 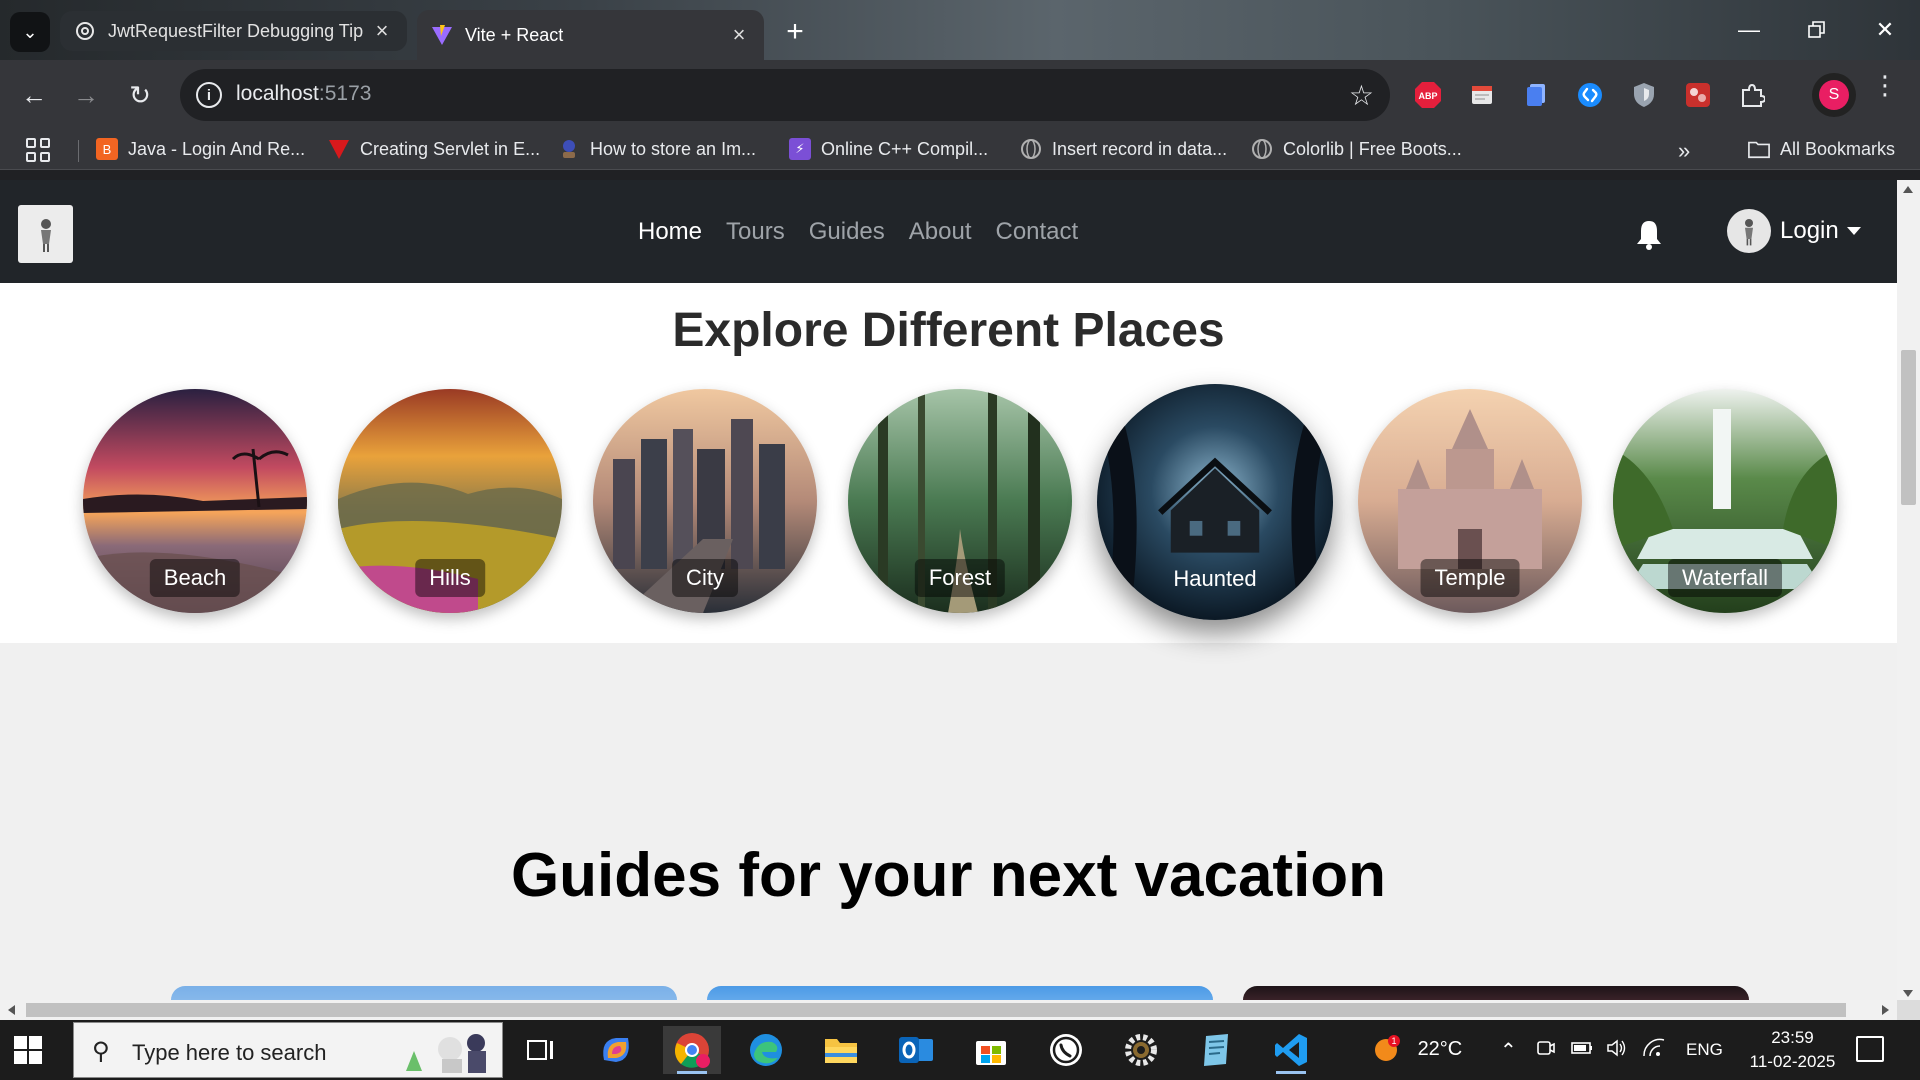 What do you see at coordinates (1416, 1049) in the screenshot?
I see `weather-widget: 1 22°C` at bounding box center [1416, 1049].